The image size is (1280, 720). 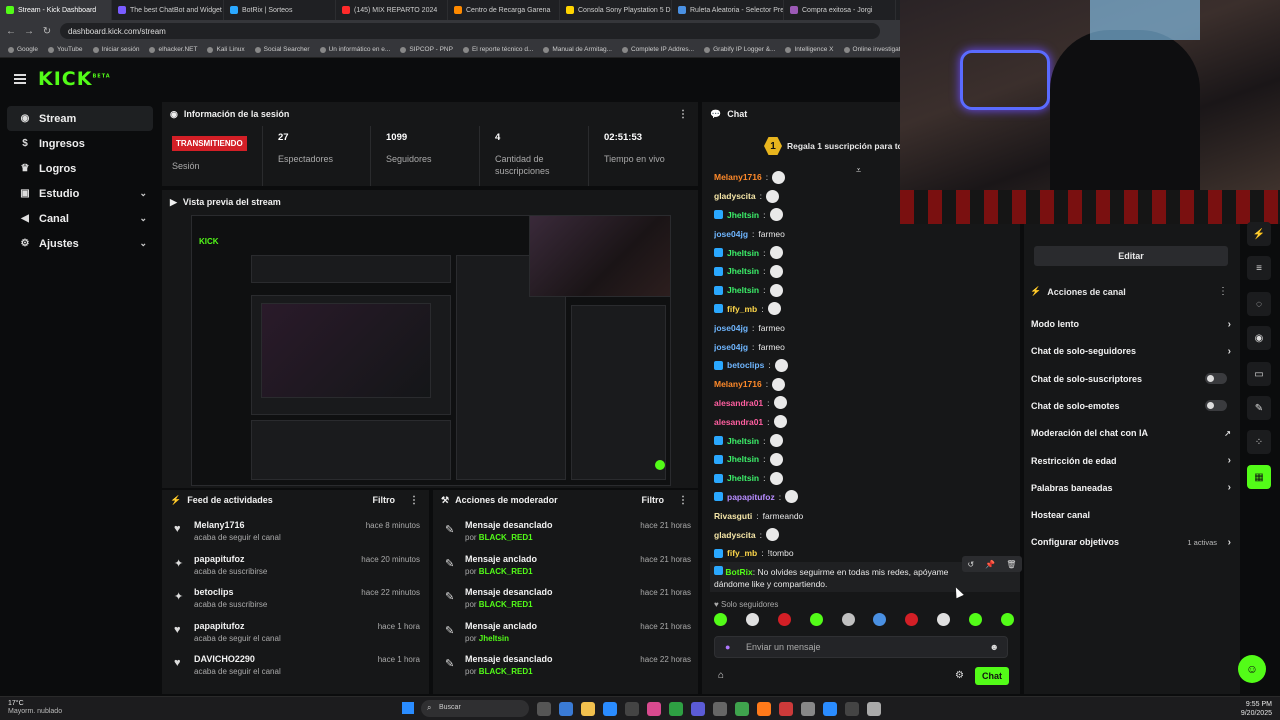 What do you see at coordinates (1259, 268) in the screenshot?
I see `list-icon: ≡` at bounding box center [1259, 268].